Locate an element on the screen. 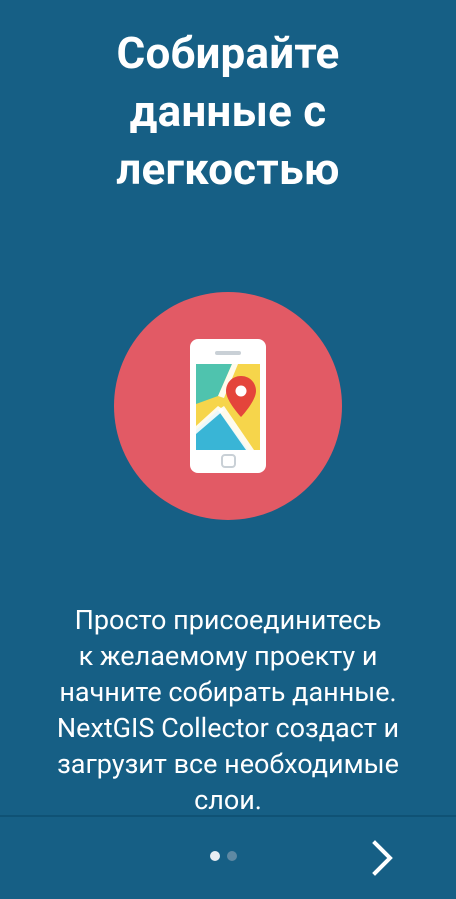  next-button is located at coordinates (383, 858).